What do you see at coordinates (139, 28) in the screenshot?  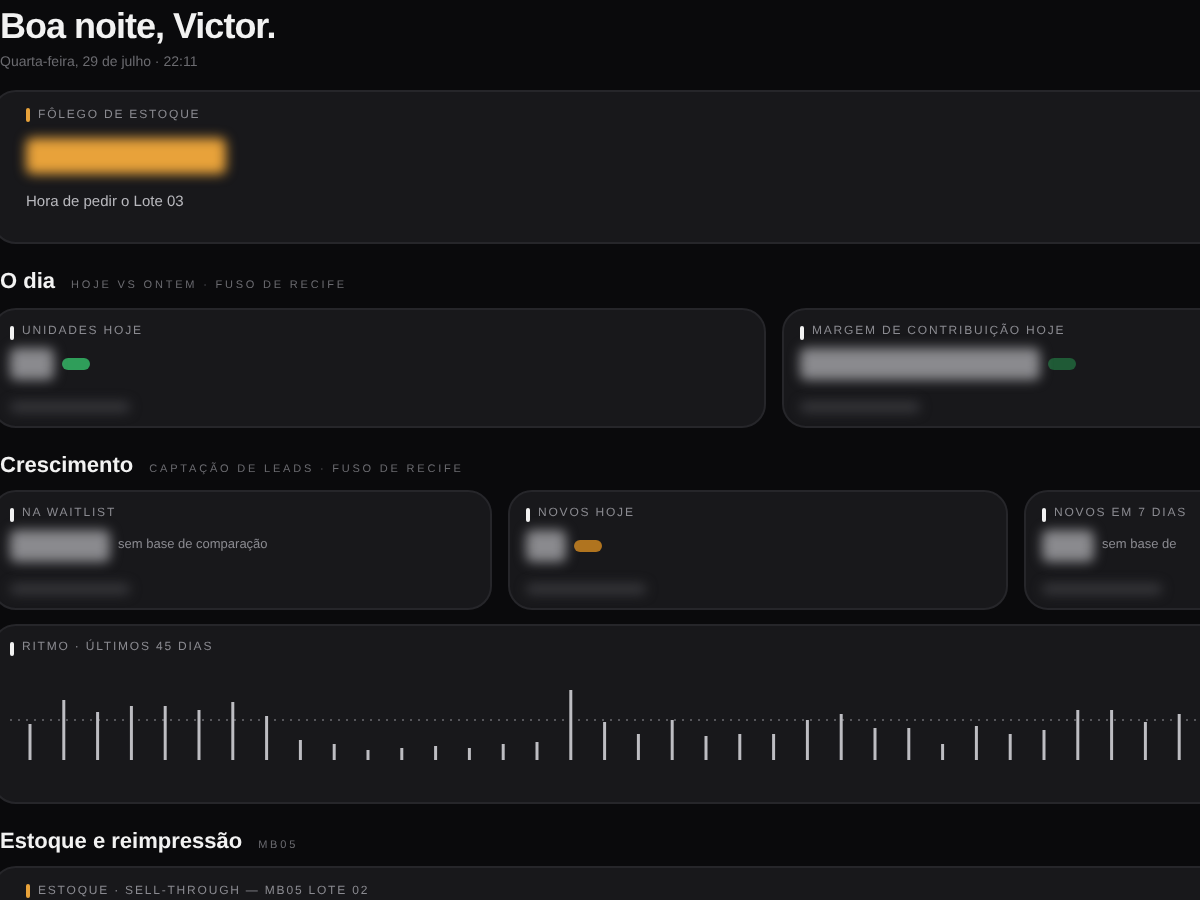 I see `greeting-title: Boa noite, Victor.` at bounding box center [139, 28].